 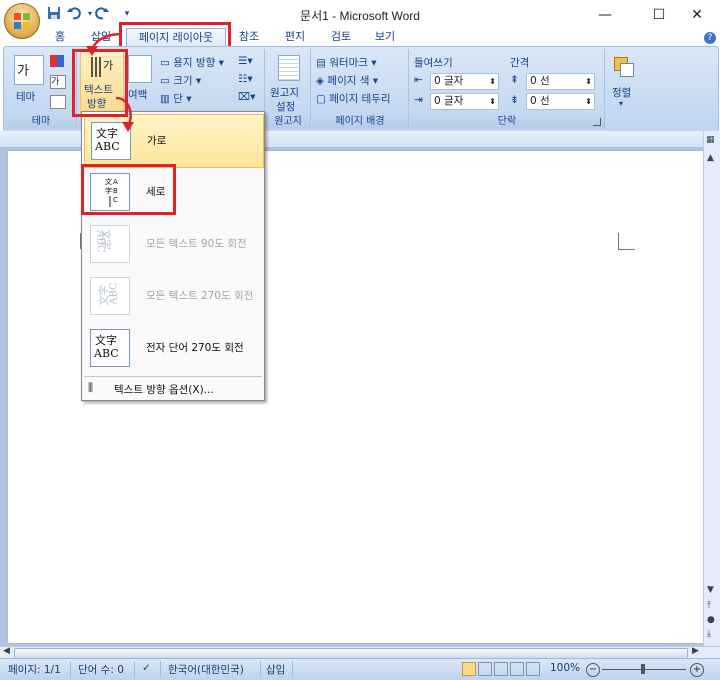 What do you see at coordinates (514, 100) in the screenshot?
I see `spacing-after-icon: ⇟` at bounding box center [514, 100].